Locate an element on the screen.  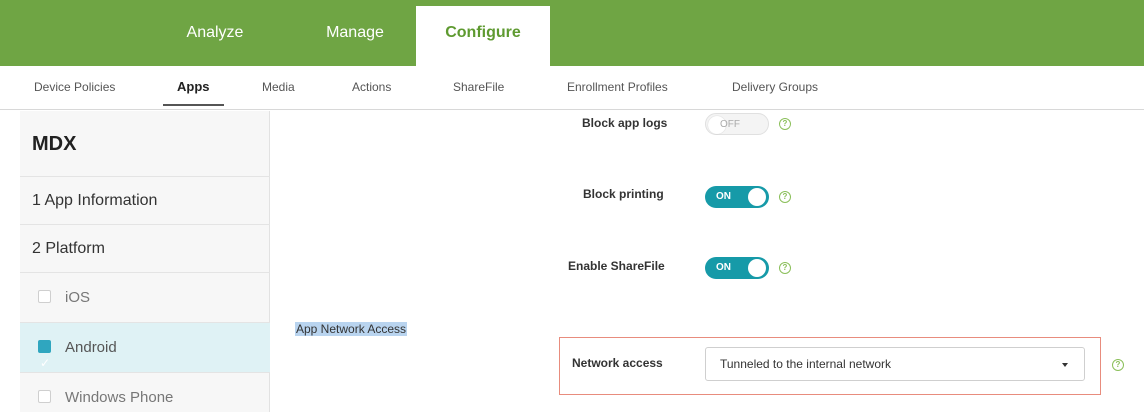
platform-item-android: Android is located at coordinates (145, 355).